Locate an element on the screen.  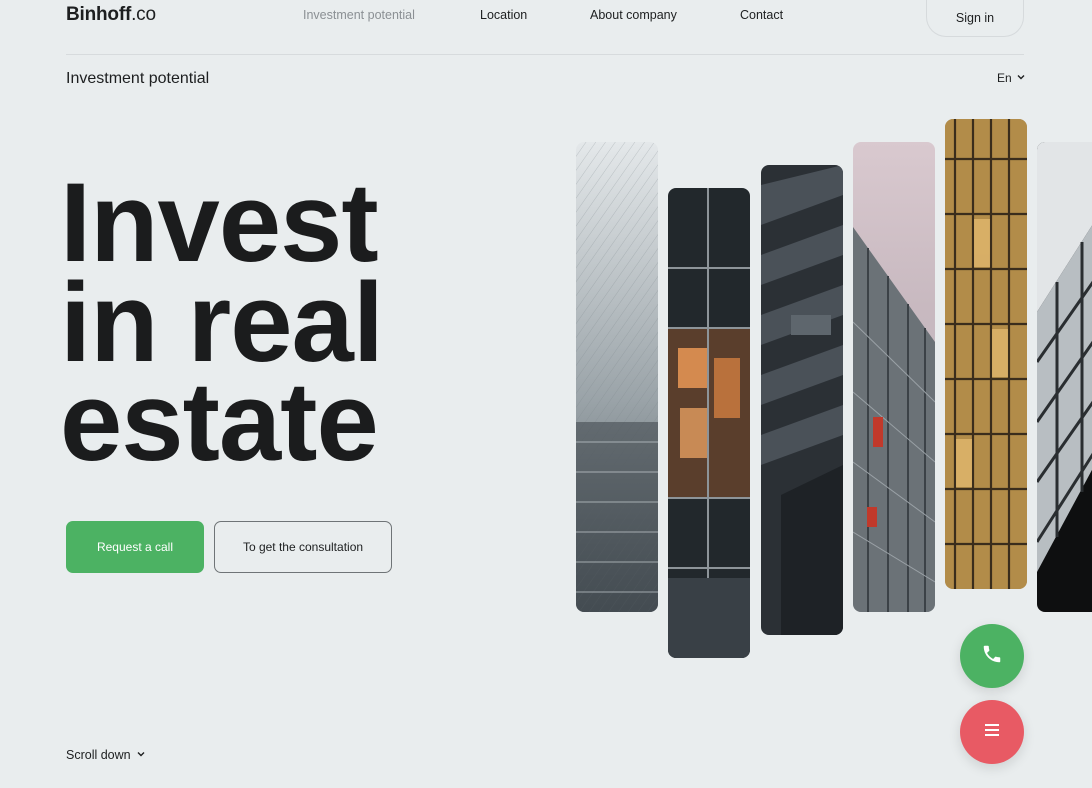
menu-button is located at coordinates (992, 732).